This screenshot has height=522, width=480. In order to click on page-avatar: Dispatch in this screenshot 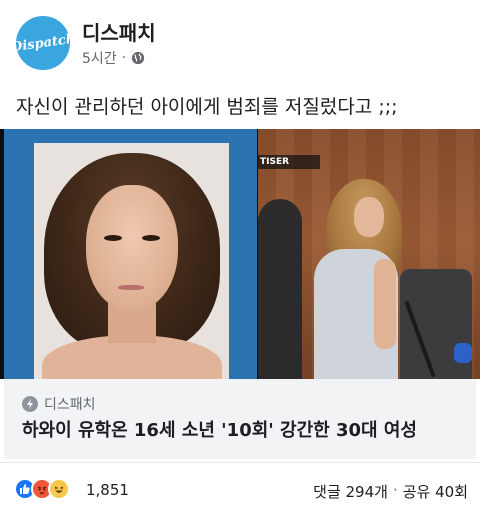, I will do `click(43, 43)`.